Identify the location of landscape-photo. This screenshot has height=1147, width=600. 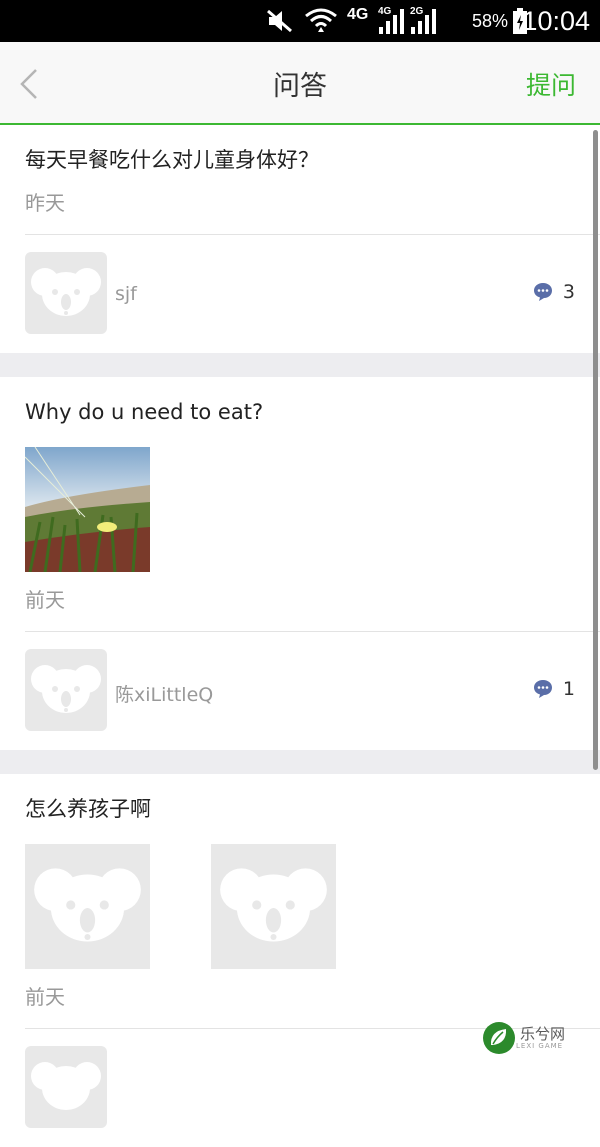
(87, 509).